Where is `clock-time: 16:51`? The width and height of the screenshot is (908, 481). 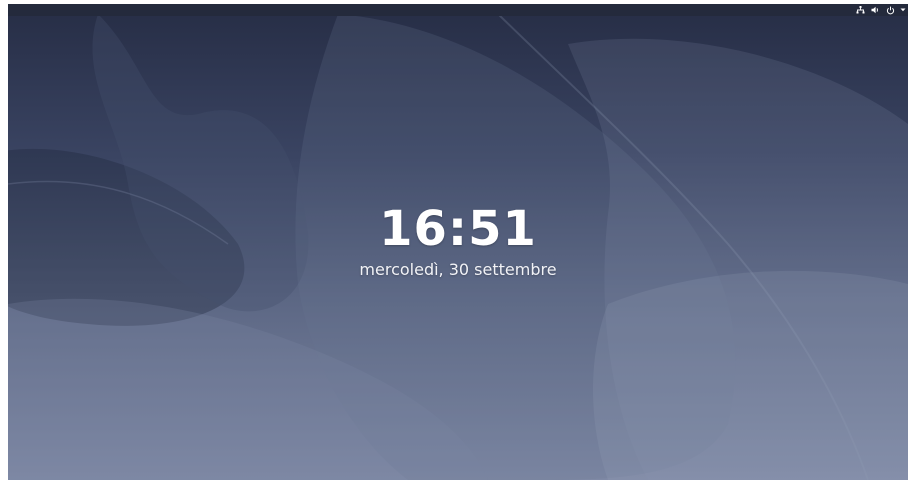
clock-time: 16:51 is located at coordinates (458, 229).